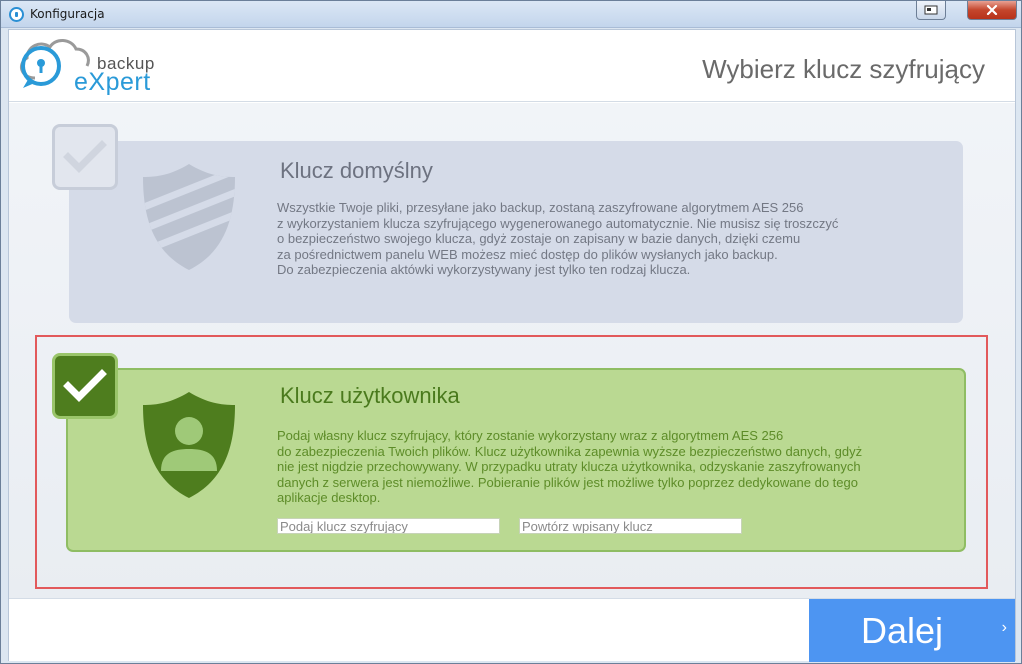 The image size is (1022, 664). I want to click on window-title: Konfiguracja, so click(67, 14).